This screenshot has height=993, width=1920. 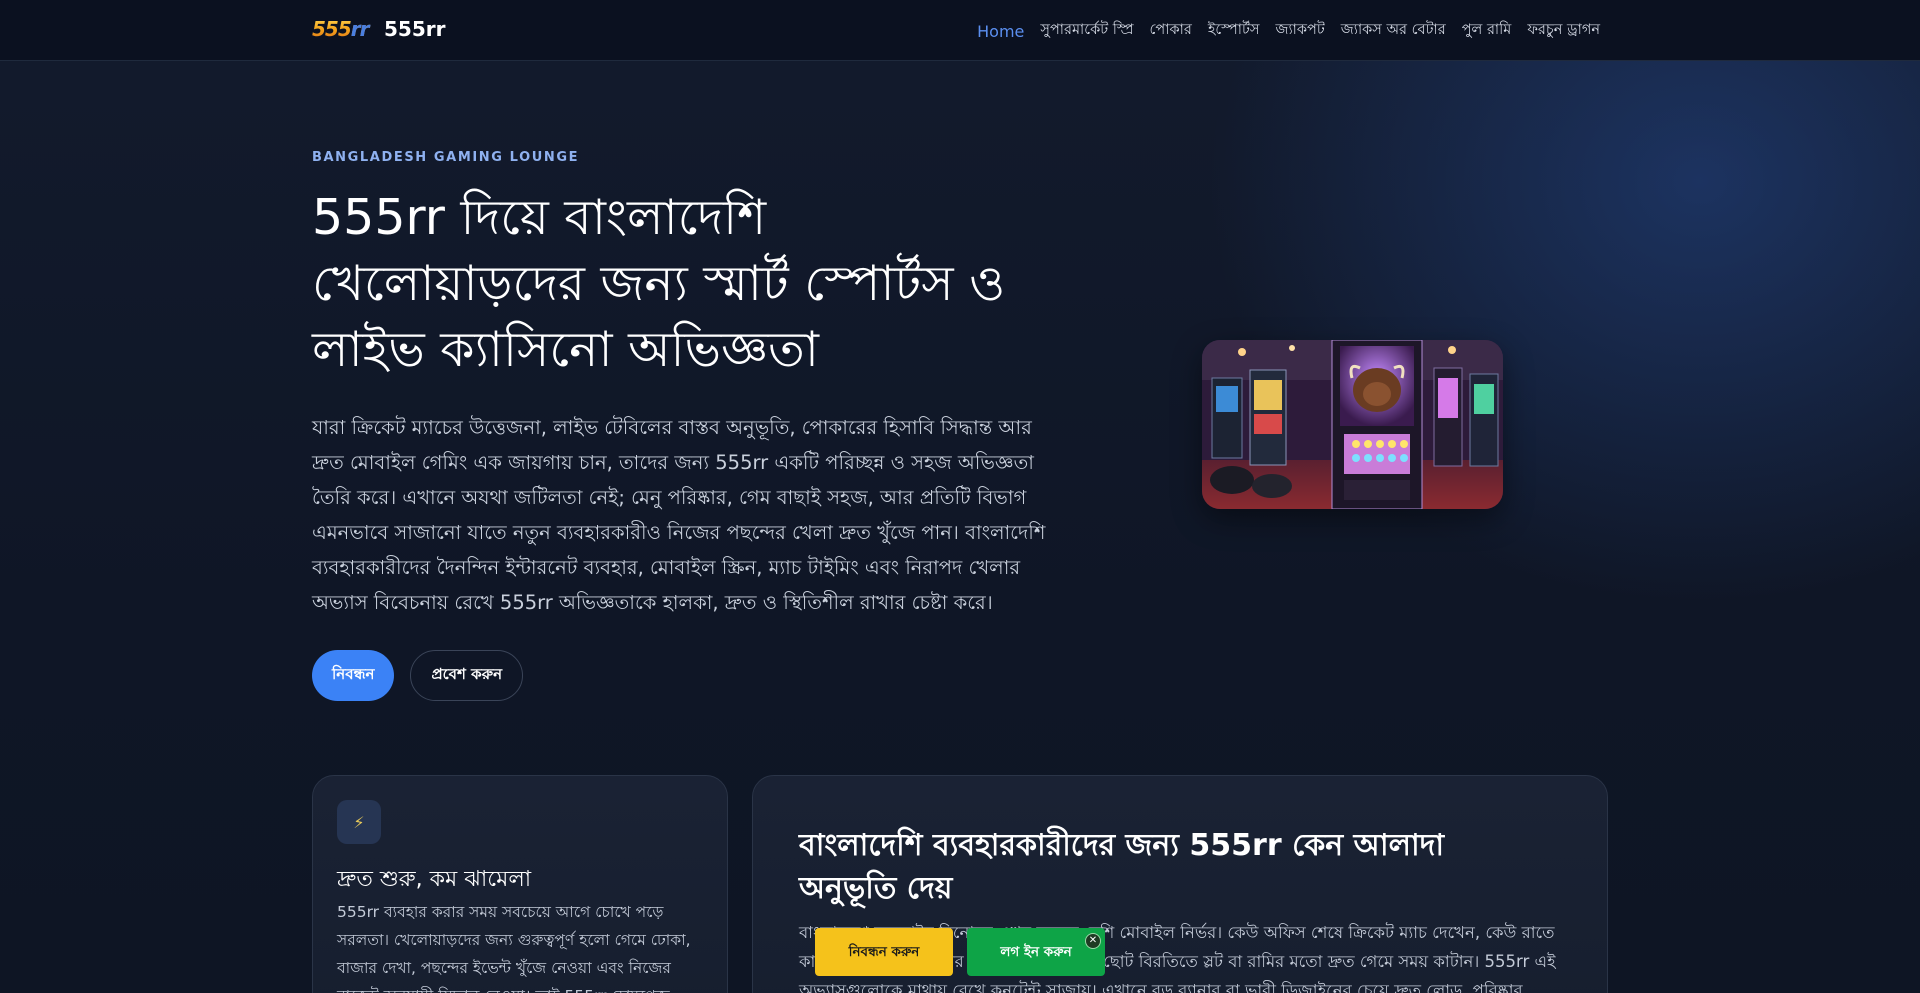 I want to click on slot-machines-illustration, so click(x=1352, y=424).